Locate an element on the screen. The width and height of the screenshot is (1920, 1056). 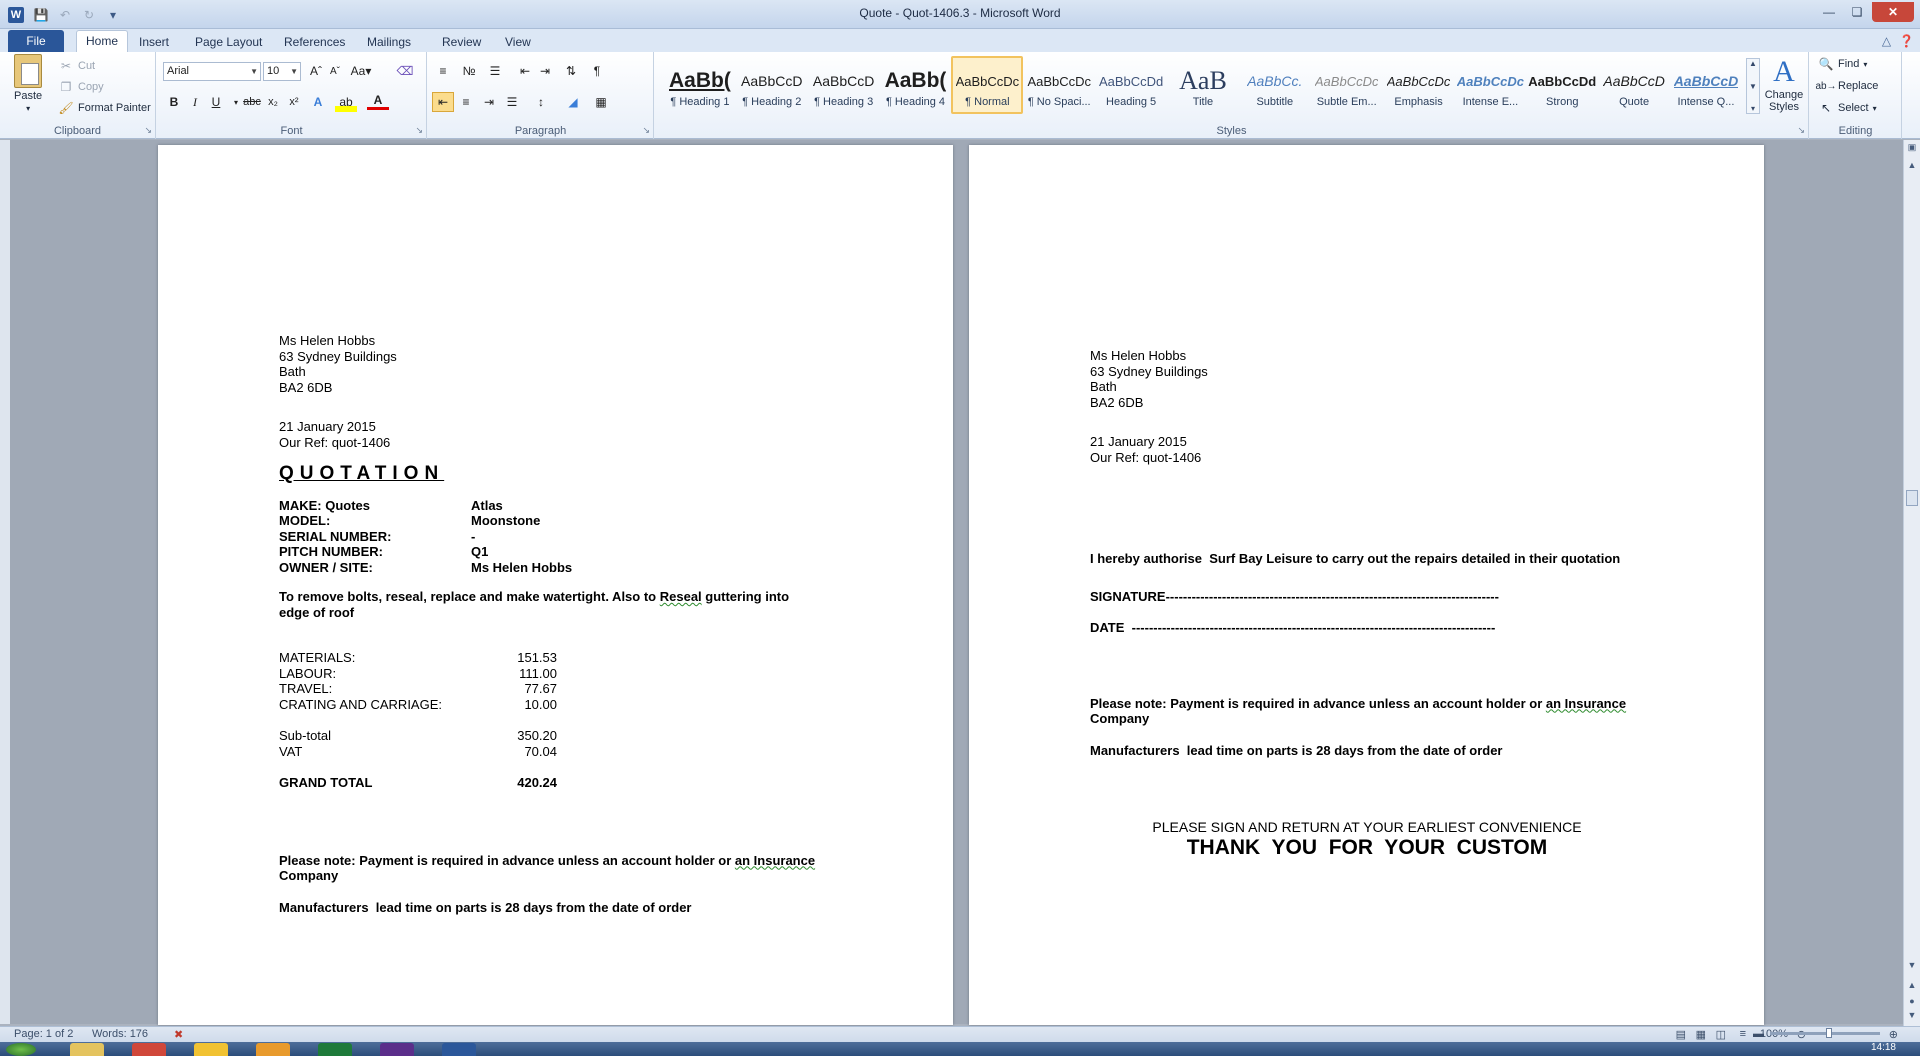
word-count: Words: 176 is located at coordinates (120, 1034).